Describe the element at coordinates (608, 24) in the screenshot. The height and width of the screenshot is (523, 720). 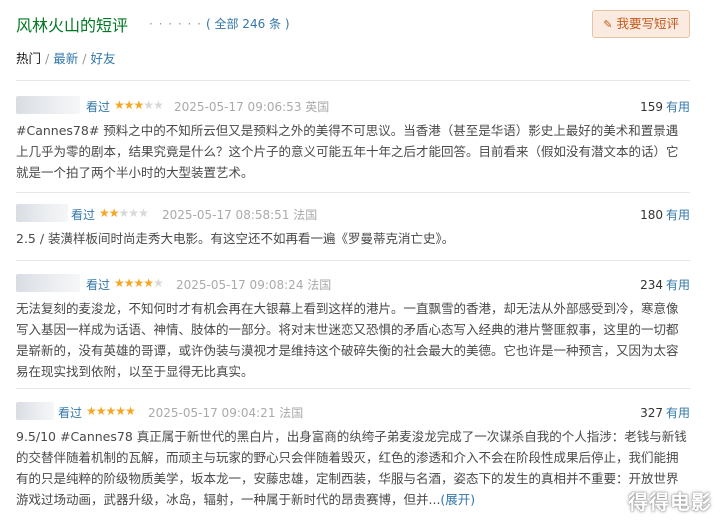
I see `pencil-icon: ✎` at that location.